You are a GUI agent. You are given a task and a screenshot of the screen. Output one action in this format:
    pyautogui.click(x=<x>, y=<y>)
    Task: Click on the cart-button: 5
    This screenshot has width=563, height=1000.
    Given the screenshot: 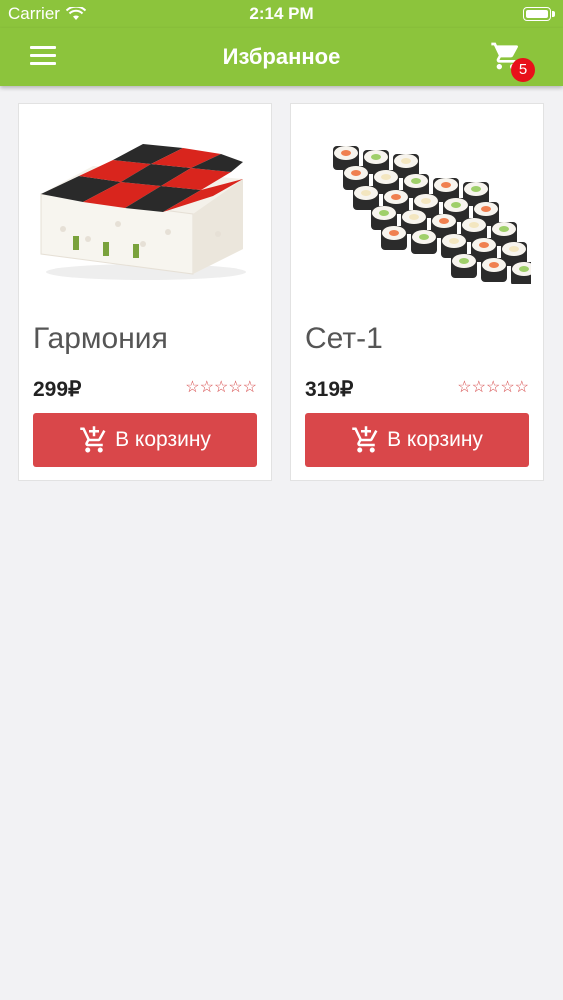 What is the action you would take?
    pyautogui.click(x=512, y=61)
    